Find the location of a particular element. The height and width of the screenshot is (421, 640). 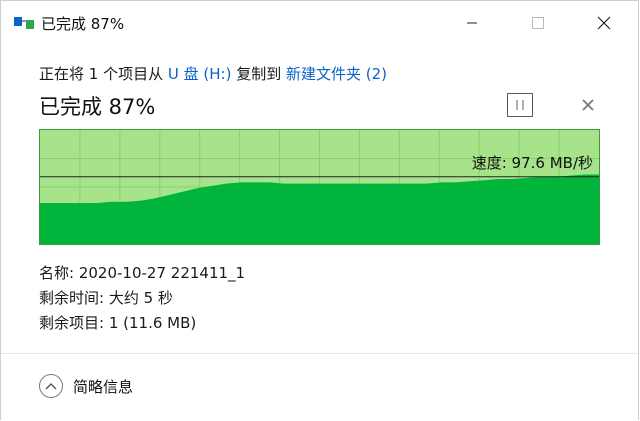

minimize-button is located at coordinates (472, 23).